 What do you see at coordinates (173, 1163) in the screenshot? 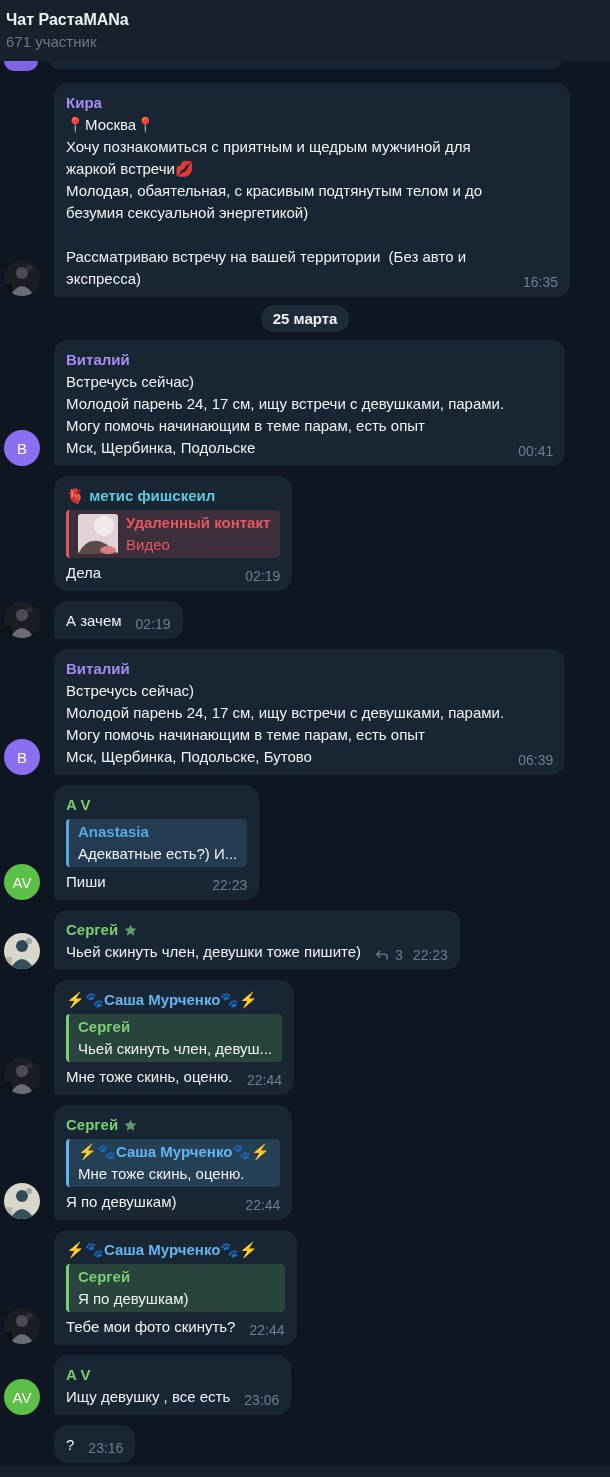
I see `reply-quote: ⚡🐾Саша Мурченко🐾⚡ Мне тоже скинь, оценю.` at bounding box center [173, 1163].